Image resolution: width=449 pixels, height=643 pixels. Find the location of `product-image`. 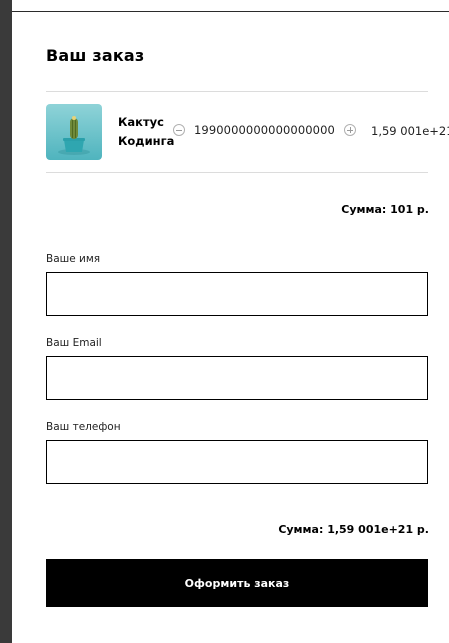

product-image is located at coordinates (74, 132).